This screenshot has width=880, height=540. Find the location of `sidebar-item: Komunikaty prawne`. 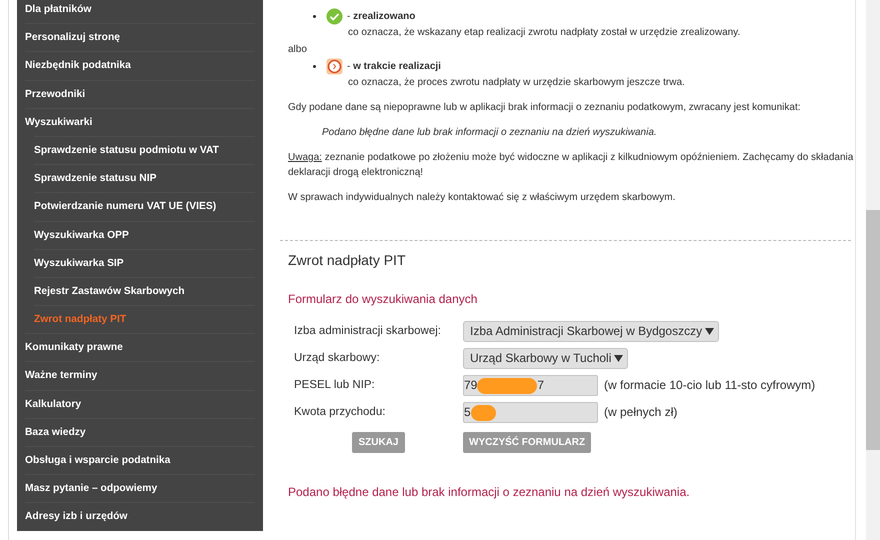

sidebar-item: Komunikaty prawne is located at coordinates (140, 347).